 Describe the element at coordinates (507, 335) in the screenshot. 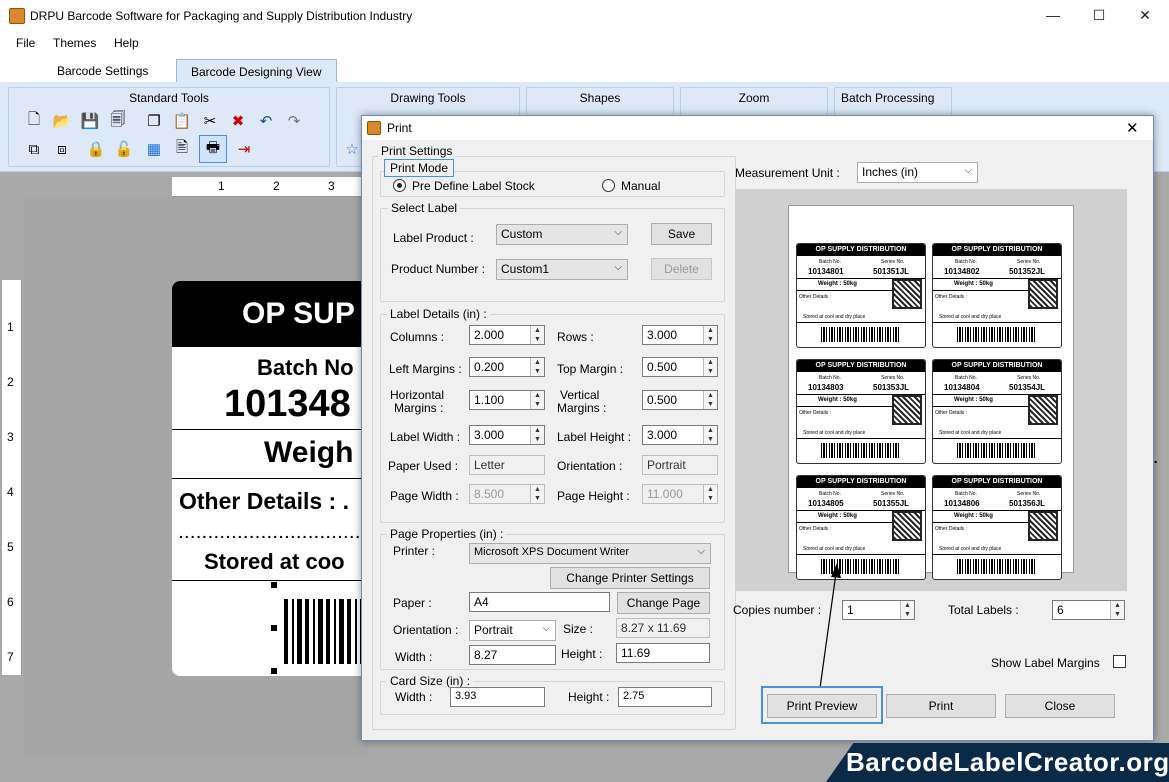

I see `columns-input: 2.000 ▲ ▼` at that location.